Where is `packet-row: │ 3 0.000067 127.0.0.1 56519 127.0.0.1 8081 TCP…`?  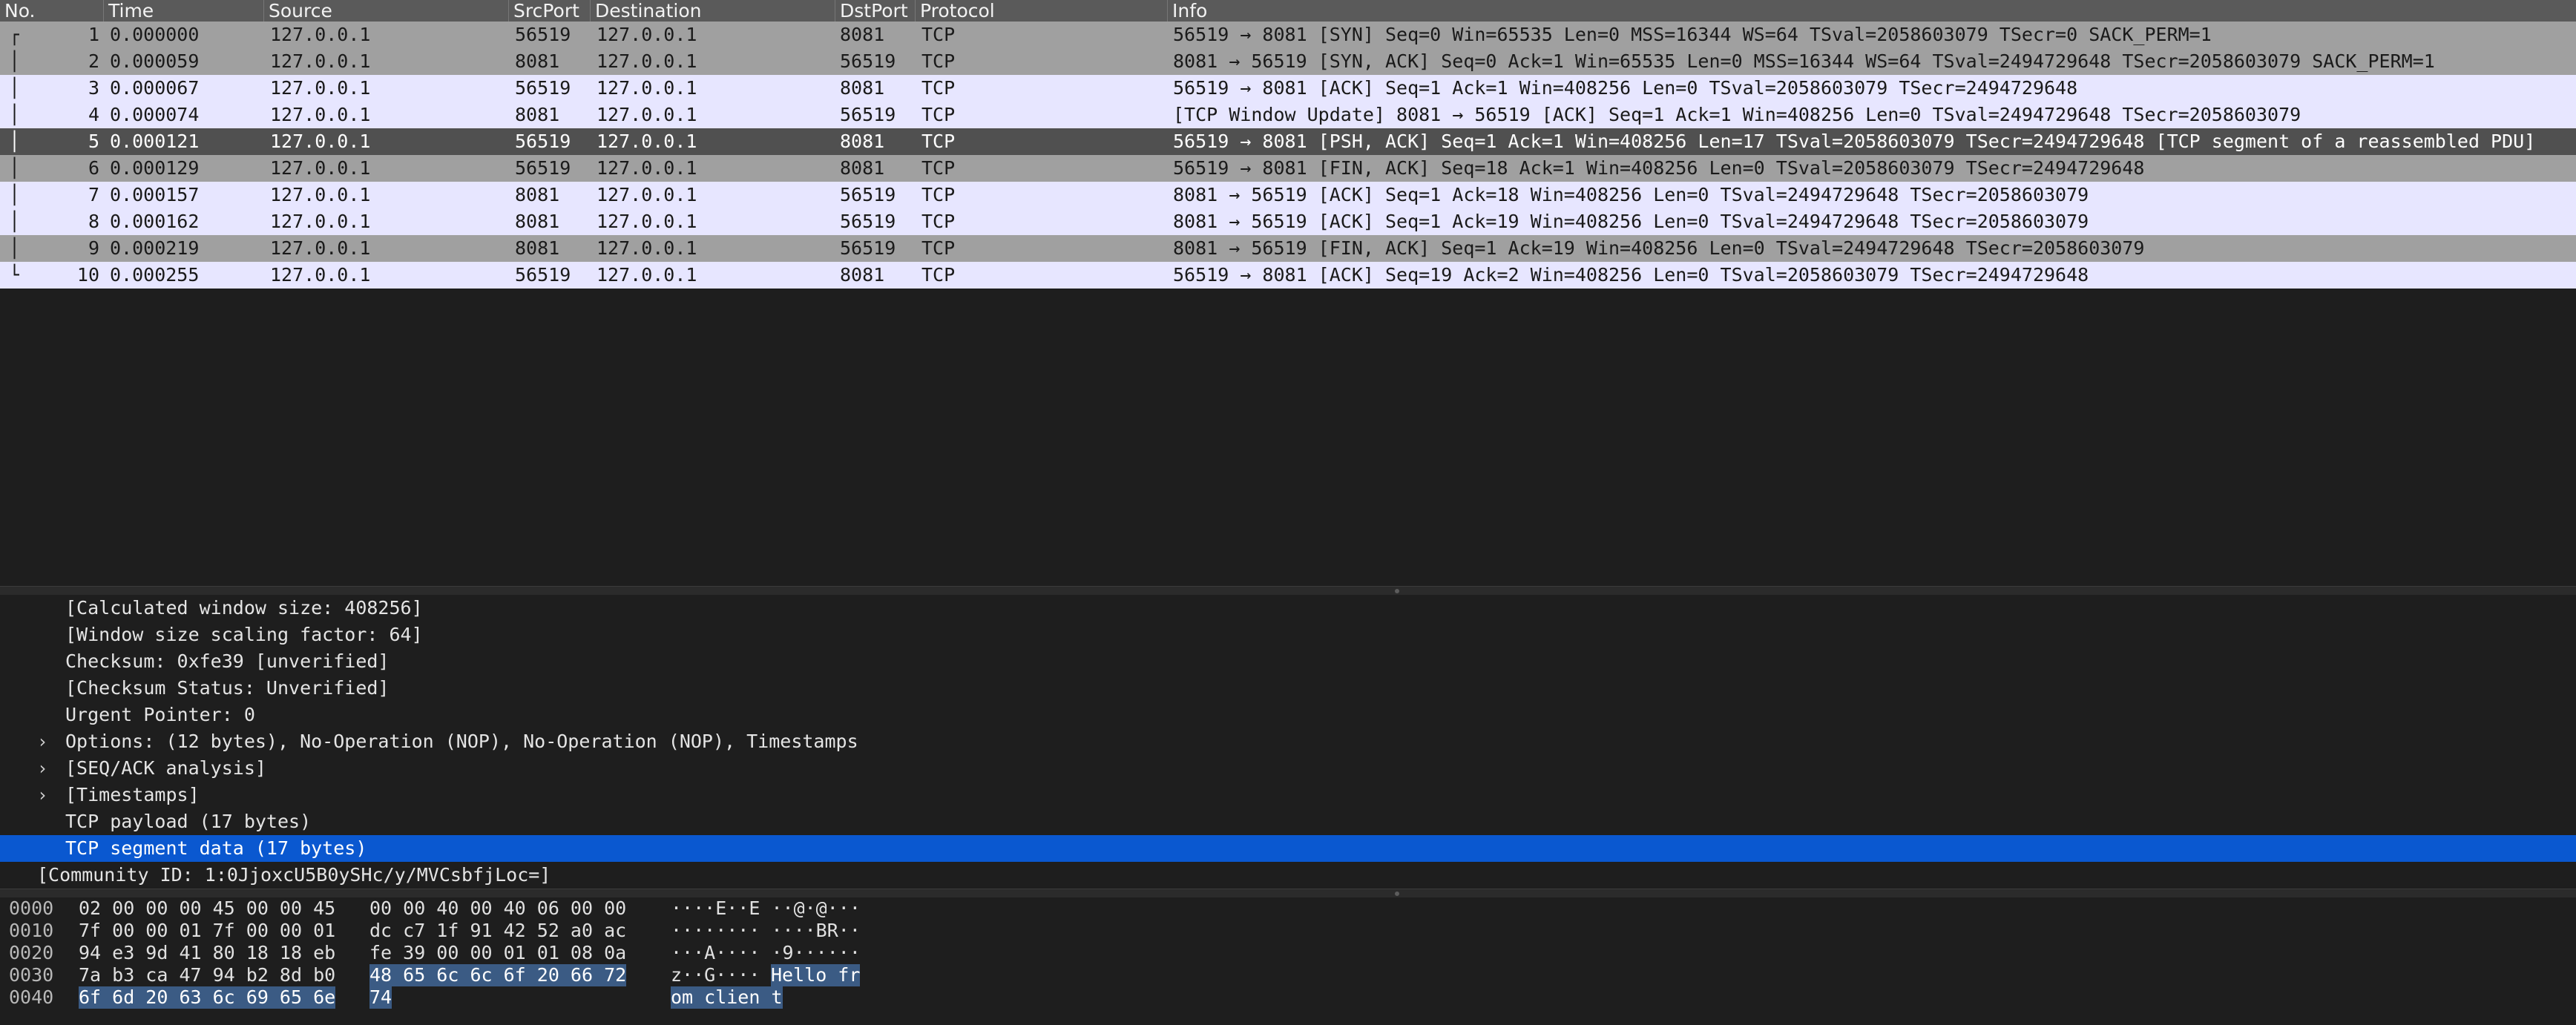
packet-row: │ 3 0.000067 127.0.0.1 56519 127.0.0.1 8081 TCP… is located at coordinates (1288, 88).